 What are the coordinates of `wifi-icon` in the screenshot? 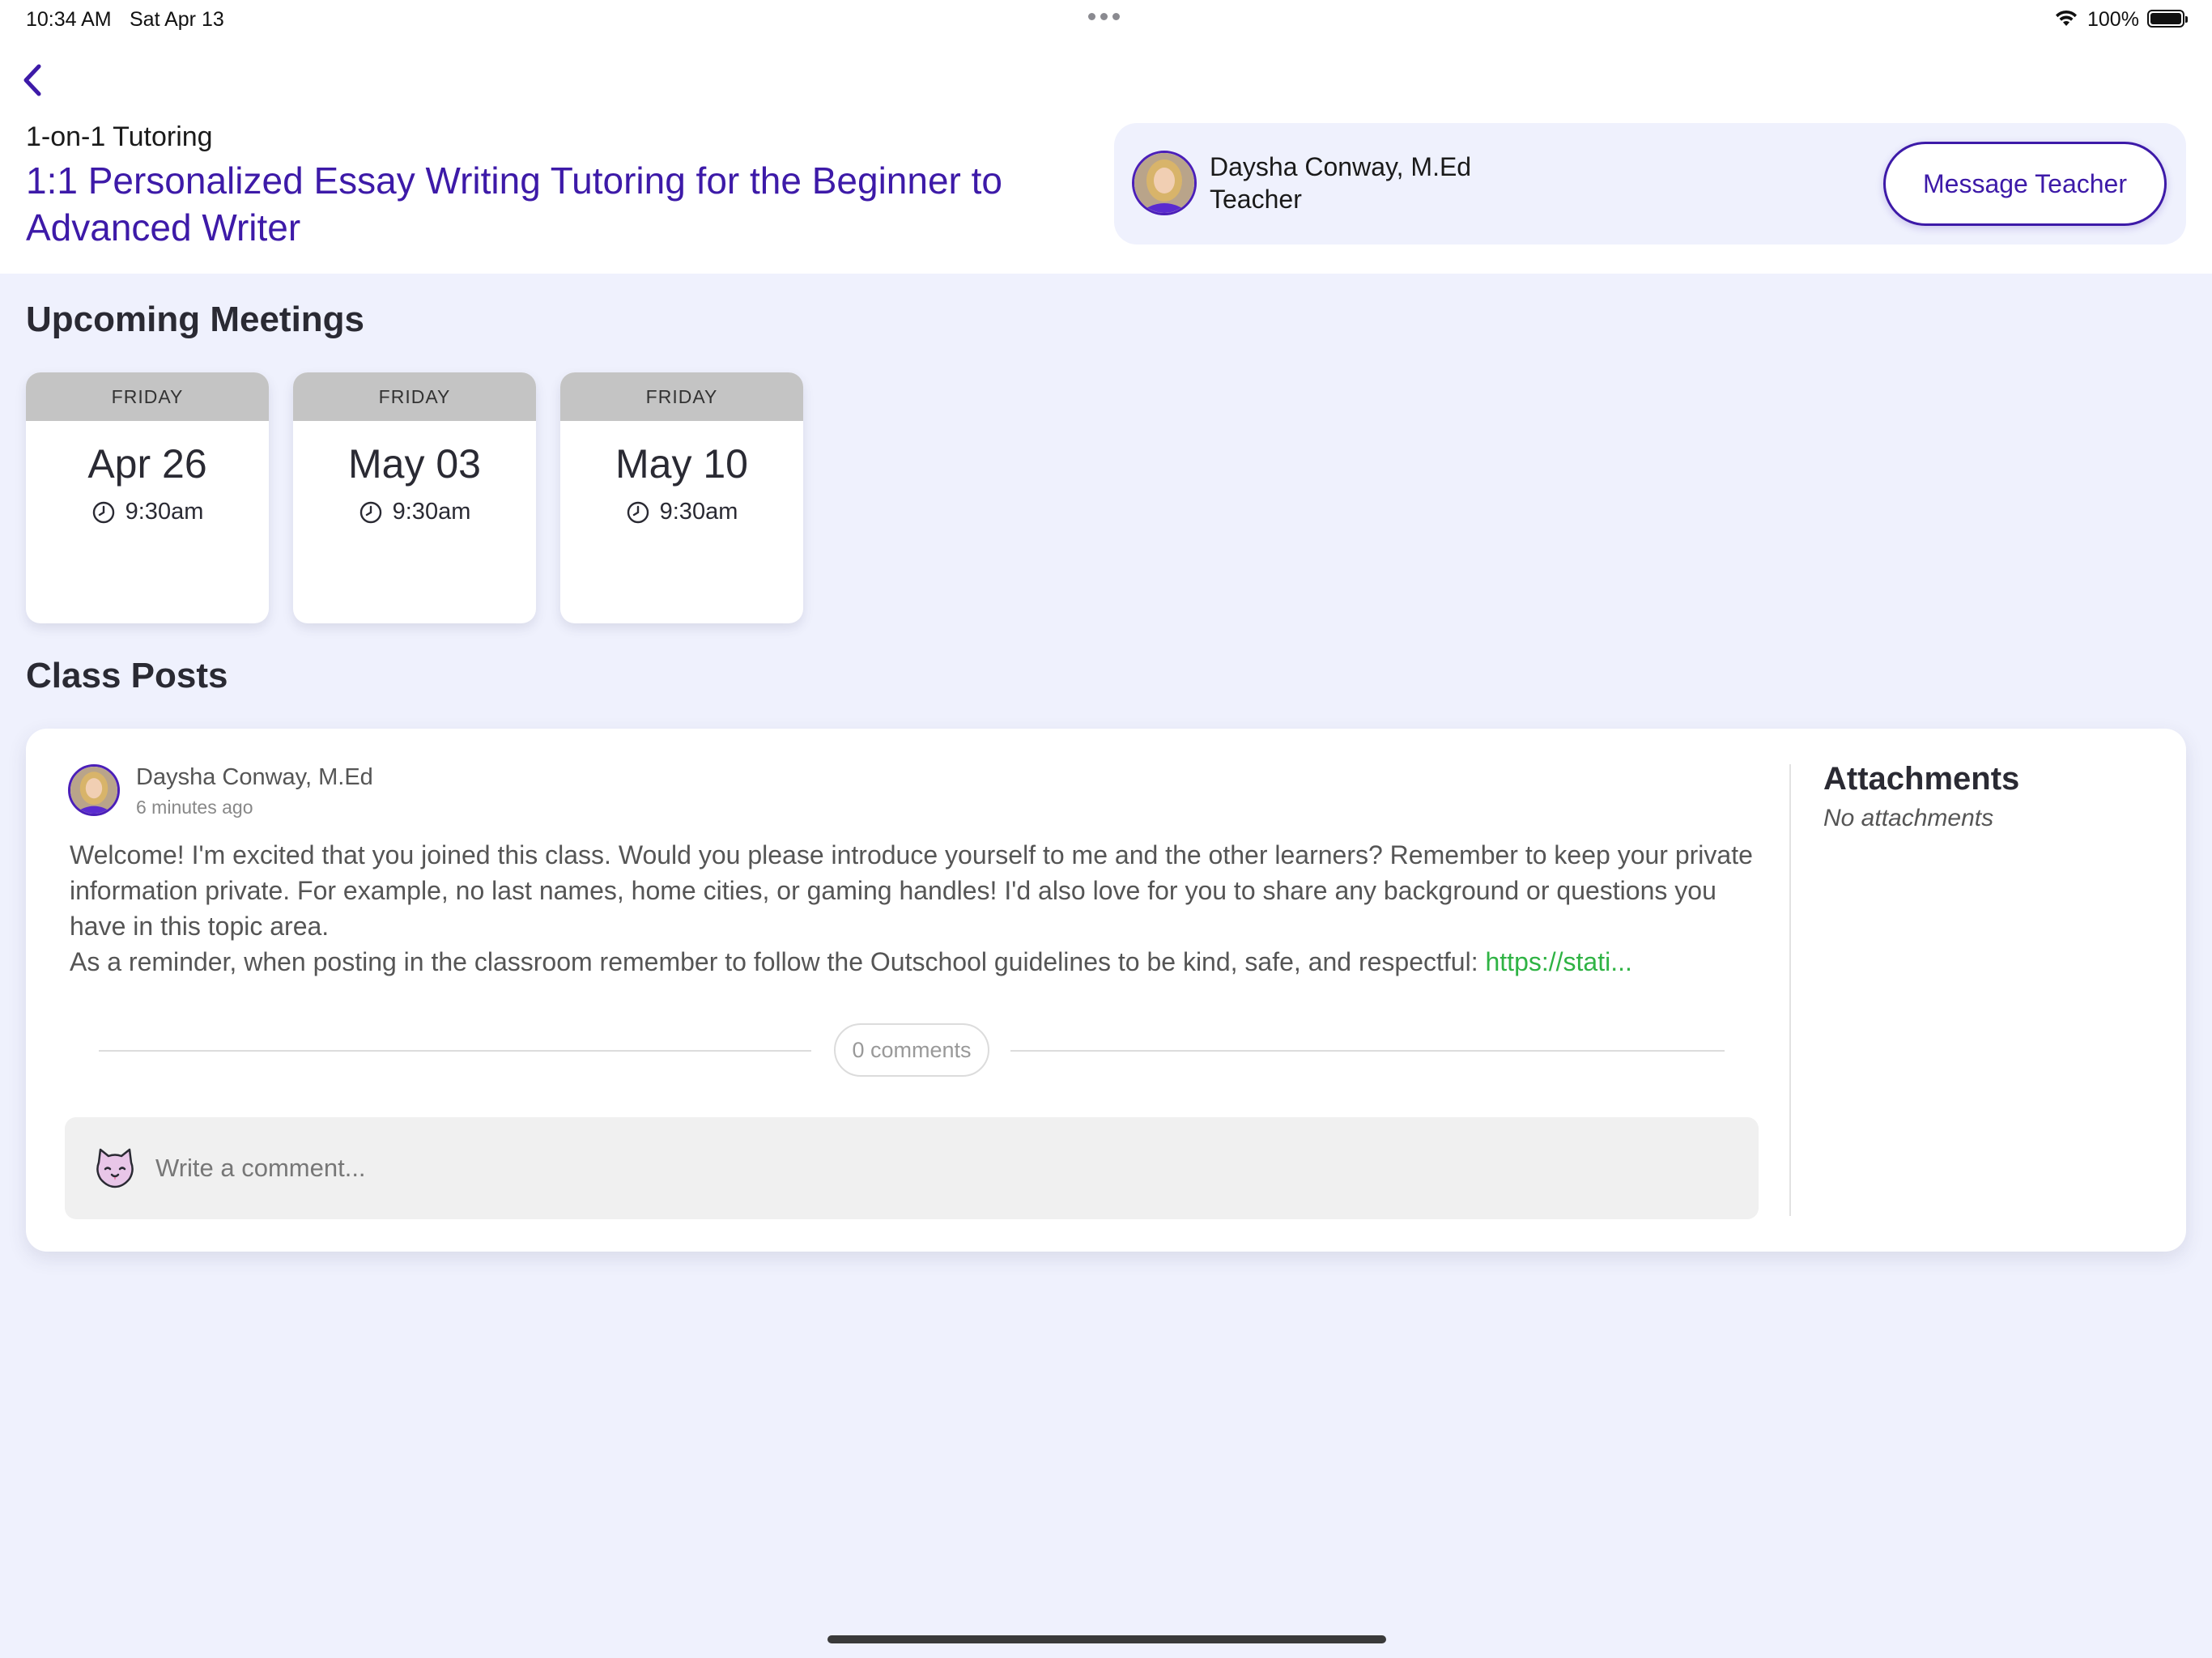 It's located at (2066, 18).